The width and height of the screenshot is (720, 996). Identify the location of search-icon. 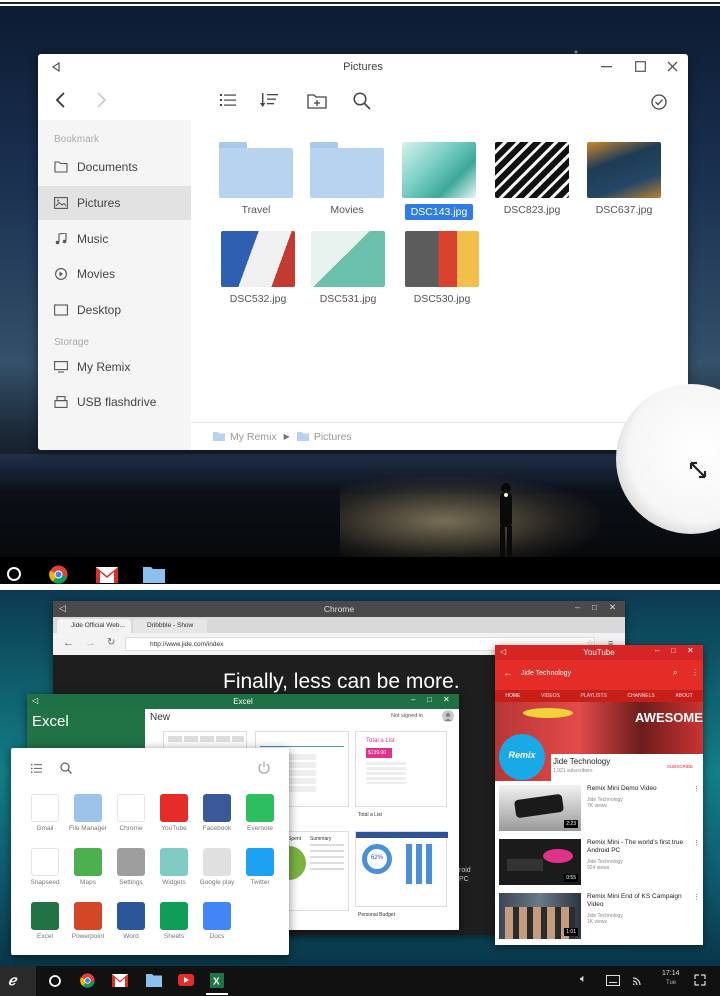
(362, 101).